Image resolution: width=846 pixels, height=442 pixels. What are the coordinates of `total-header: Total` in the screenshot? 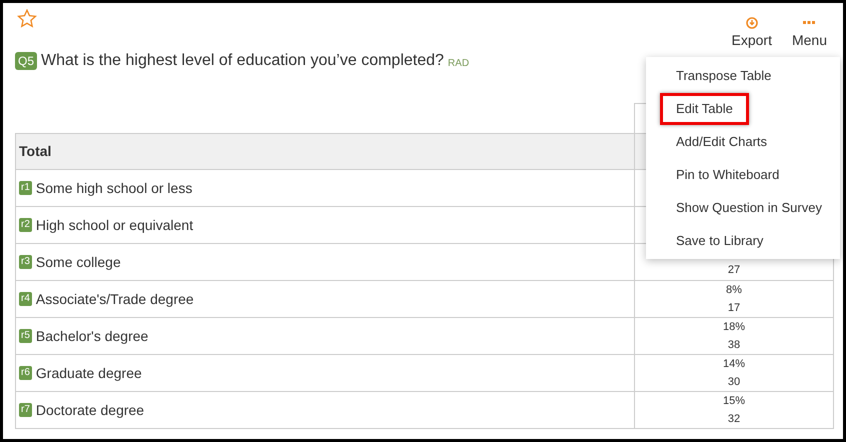 It's located at (325, 151).